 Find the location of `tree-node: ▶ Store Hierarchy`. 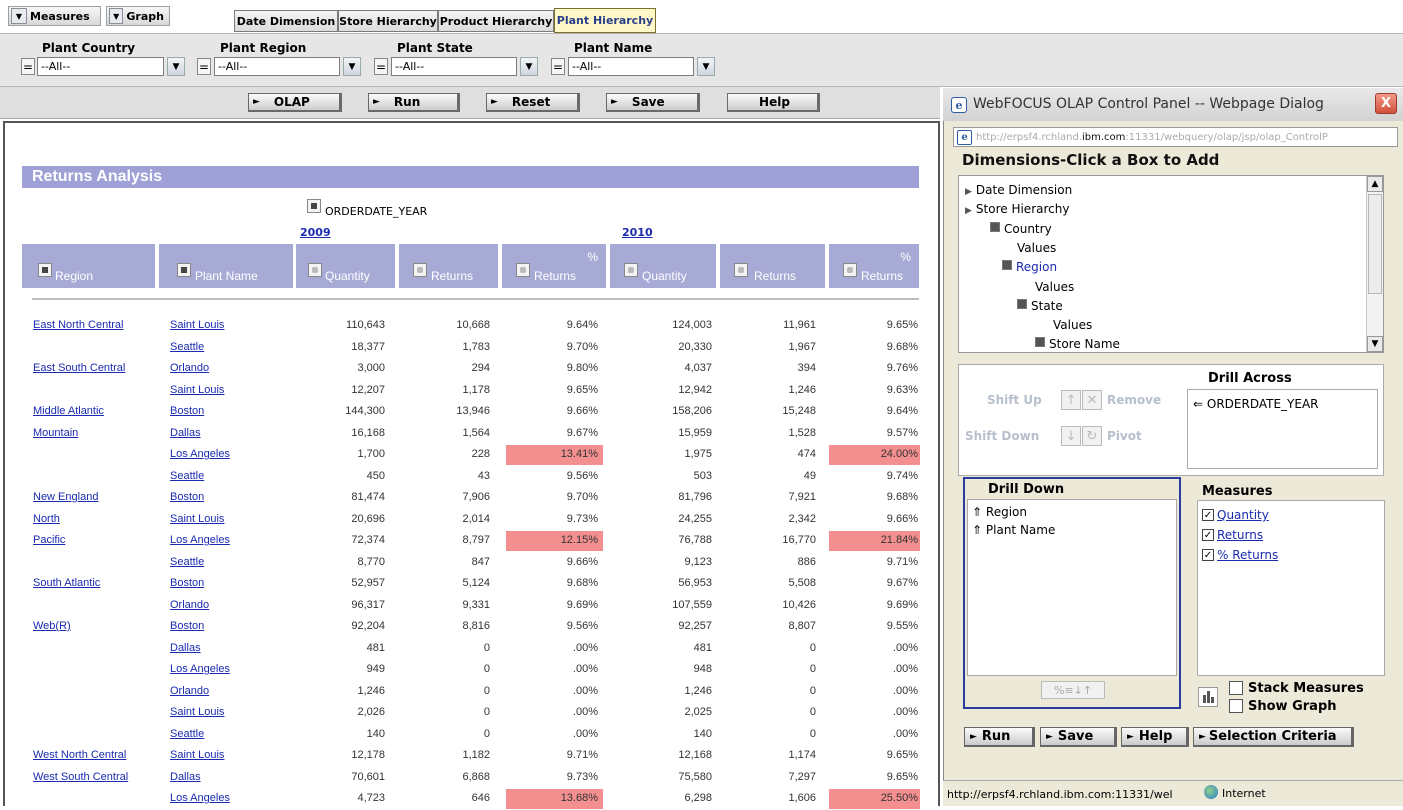

tree-node: ▶ Store Hierarchy is located at coordinates (1017, 209).